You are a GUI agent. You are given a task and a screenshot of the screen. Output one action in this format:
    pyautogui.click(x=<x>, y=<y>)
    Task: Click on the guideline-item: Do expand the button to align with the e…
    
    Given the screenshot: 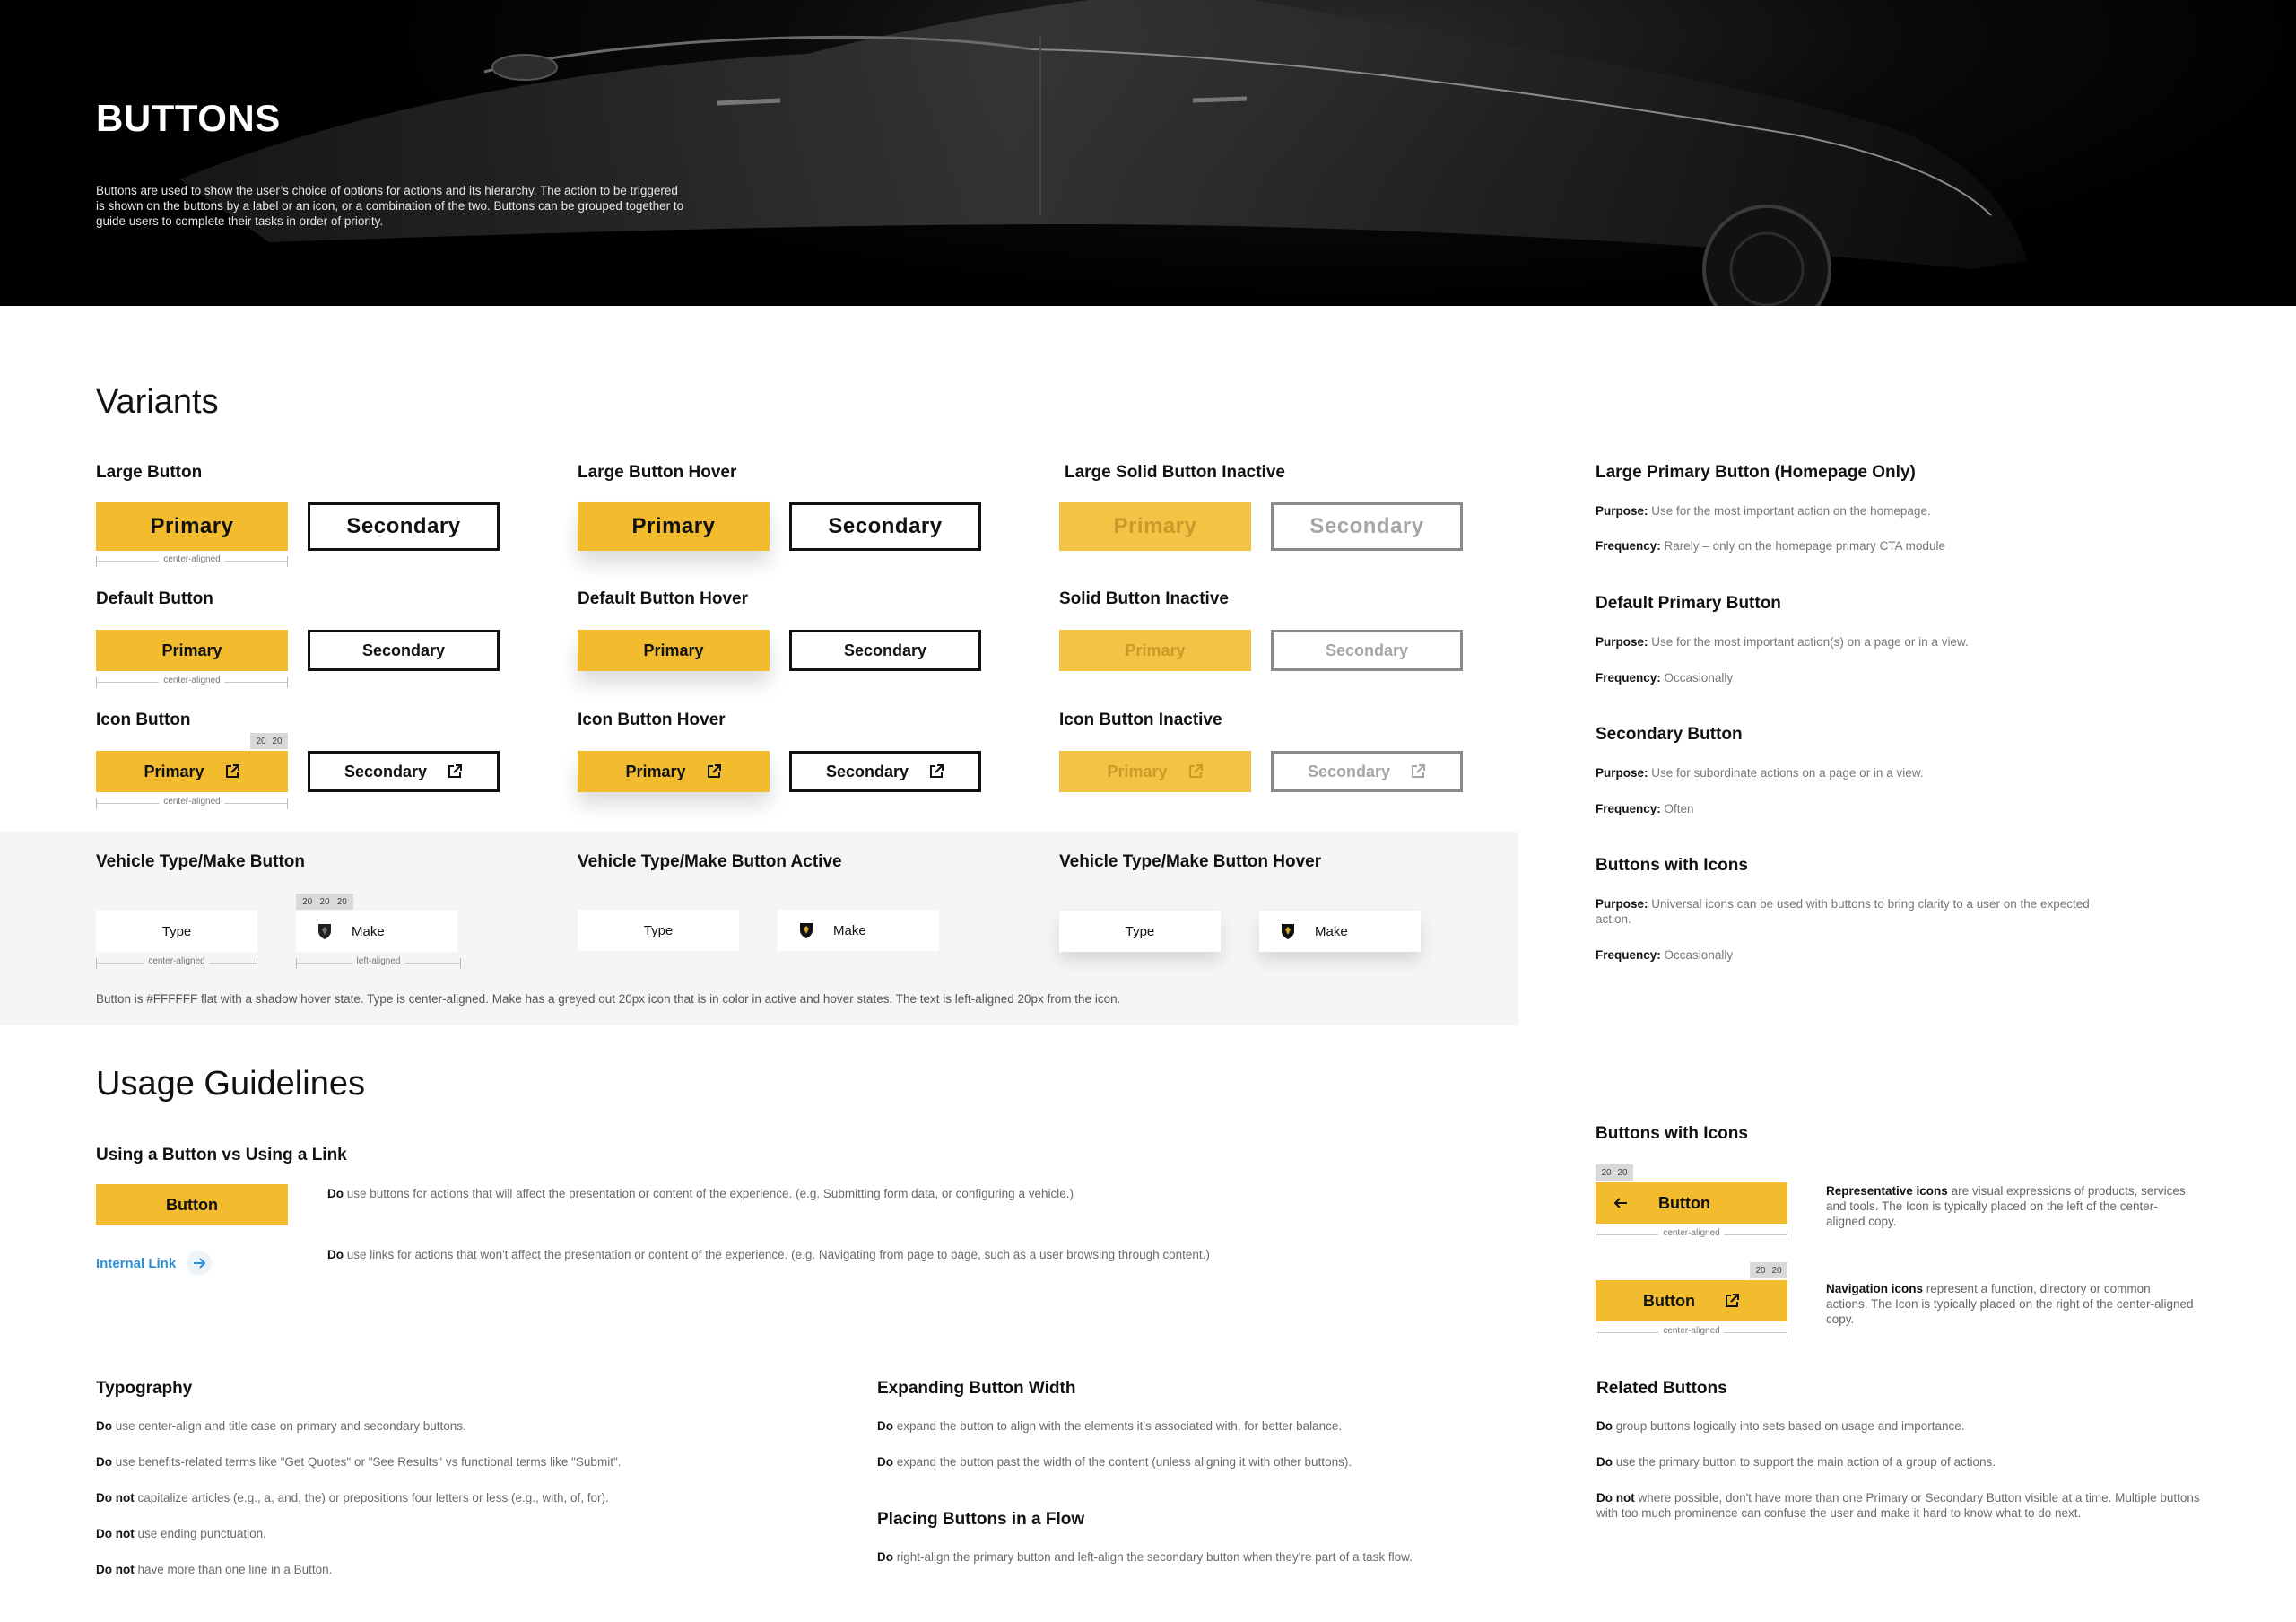 What is the action you would take?
    pyautogui.click(x=1110, y=1426)
    